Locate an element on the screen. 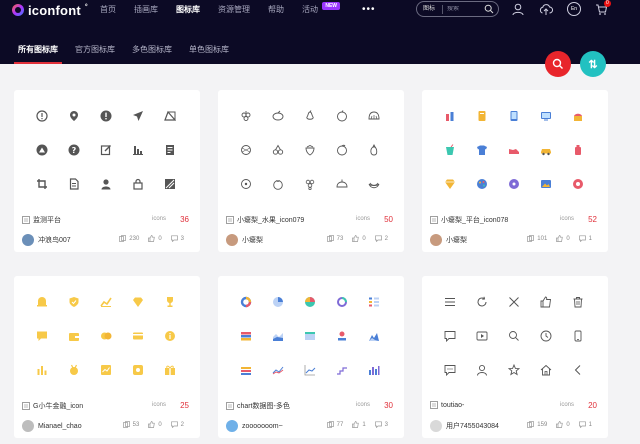  author-row: zooooooom~ is located at coordinates (254, 426).